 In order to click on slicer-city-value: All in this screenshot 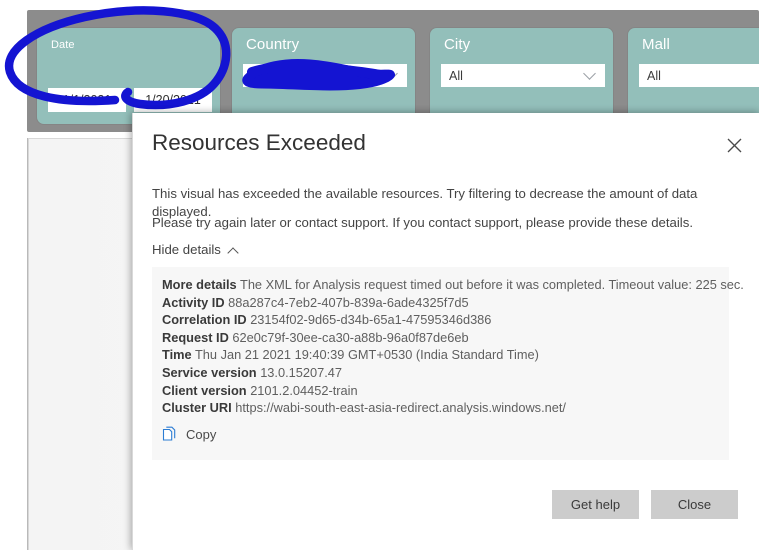, I will do `click(456, 75)`.